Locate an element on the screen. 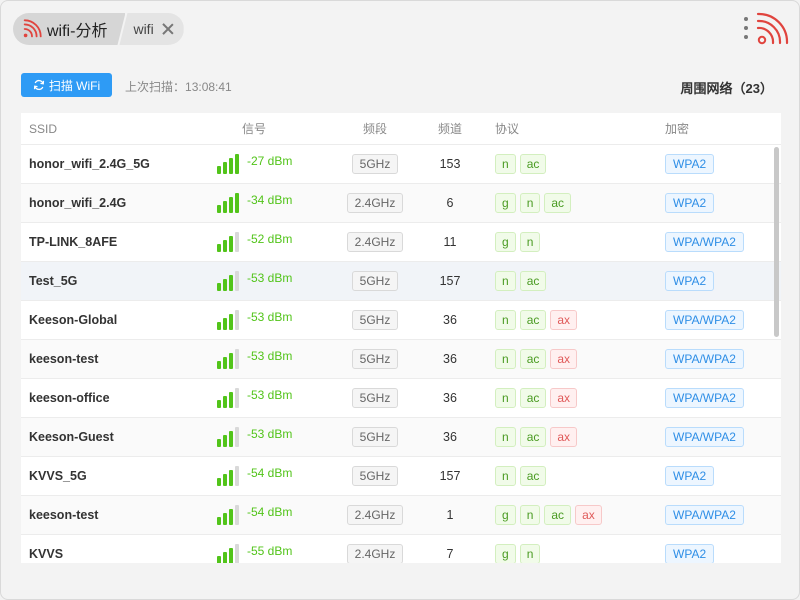 The width and height of the screenshot is (800, 600). header-encryption: 加密 is located at coordinates (723, 128).